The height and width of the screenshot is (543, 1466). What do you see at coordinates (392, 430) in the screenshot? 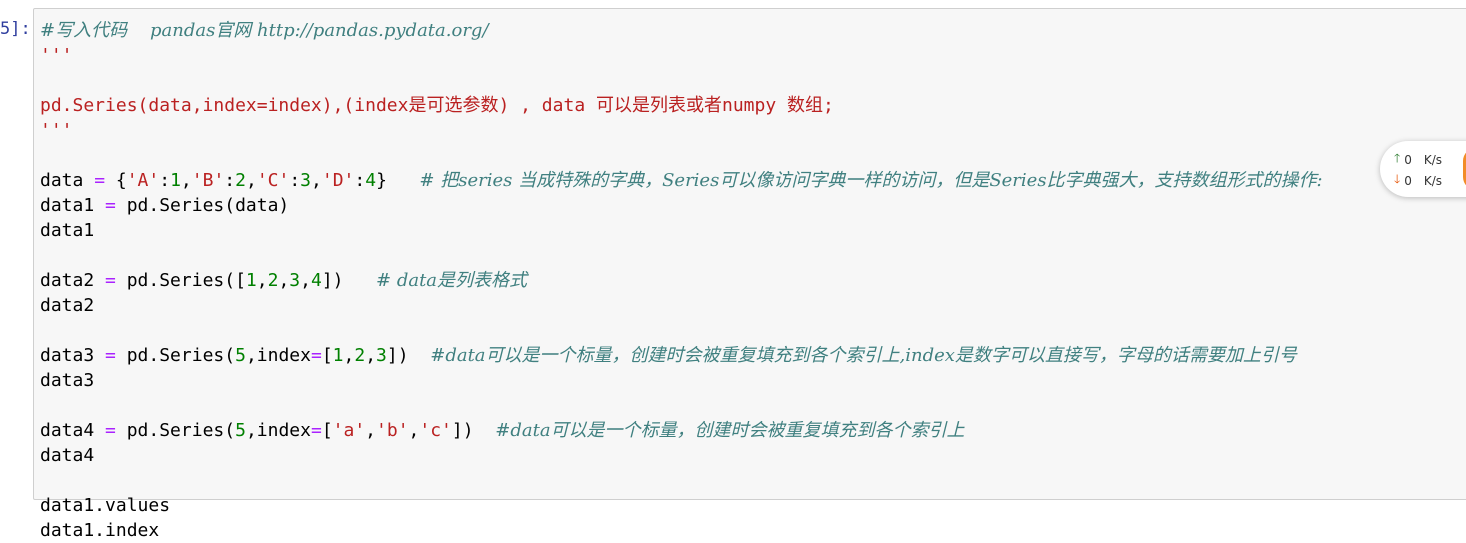
I see `code-token: 'b'` at bounding box center [392, 430].